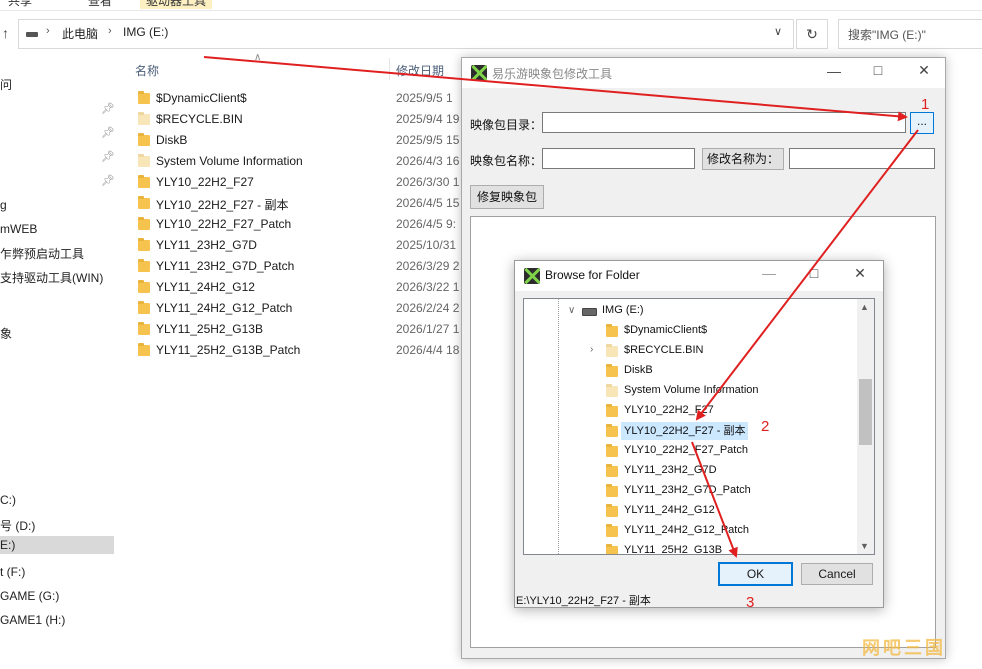 This screenshot has height=669, width=982. Describe the element at coordinates (904, 648) in the screenshot. I see `site-watermark: 网吧三国` at that location.